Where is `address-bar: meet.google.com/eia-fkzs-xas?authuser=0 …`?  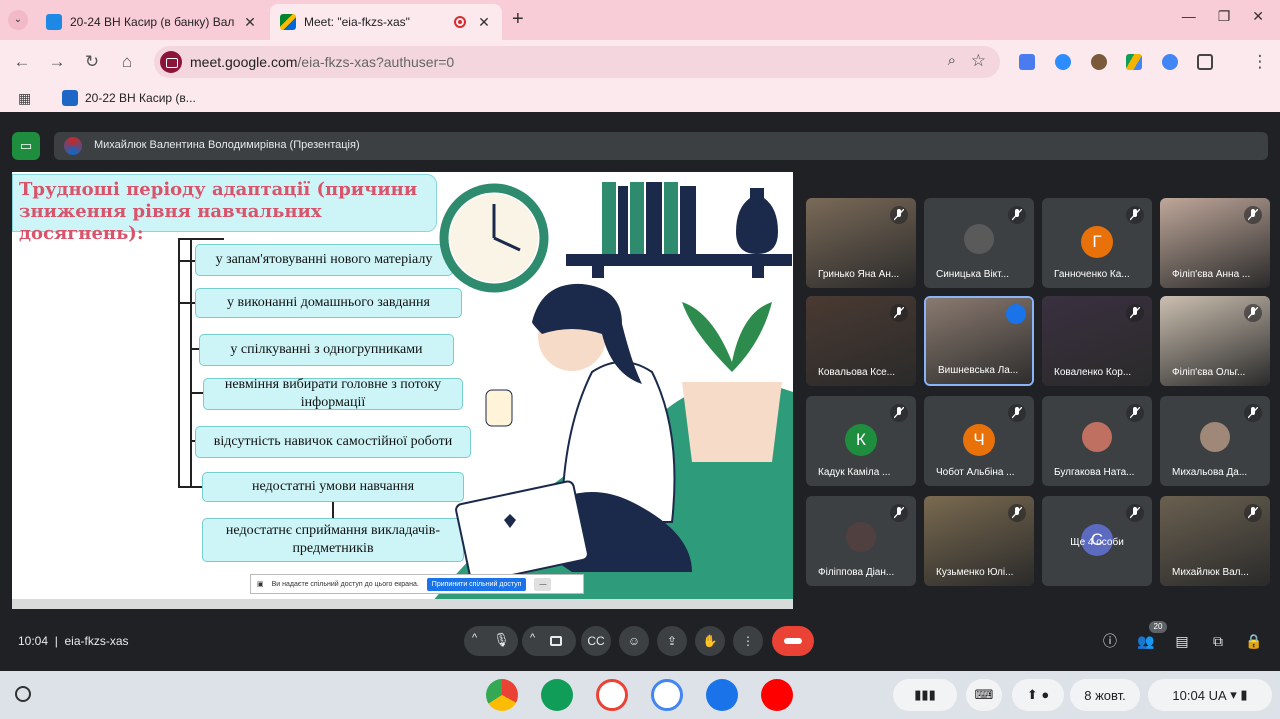
address-bar: meet.google.com/eia-fkzs-xas?authuser=0 … is located at coordinates (577, 62).